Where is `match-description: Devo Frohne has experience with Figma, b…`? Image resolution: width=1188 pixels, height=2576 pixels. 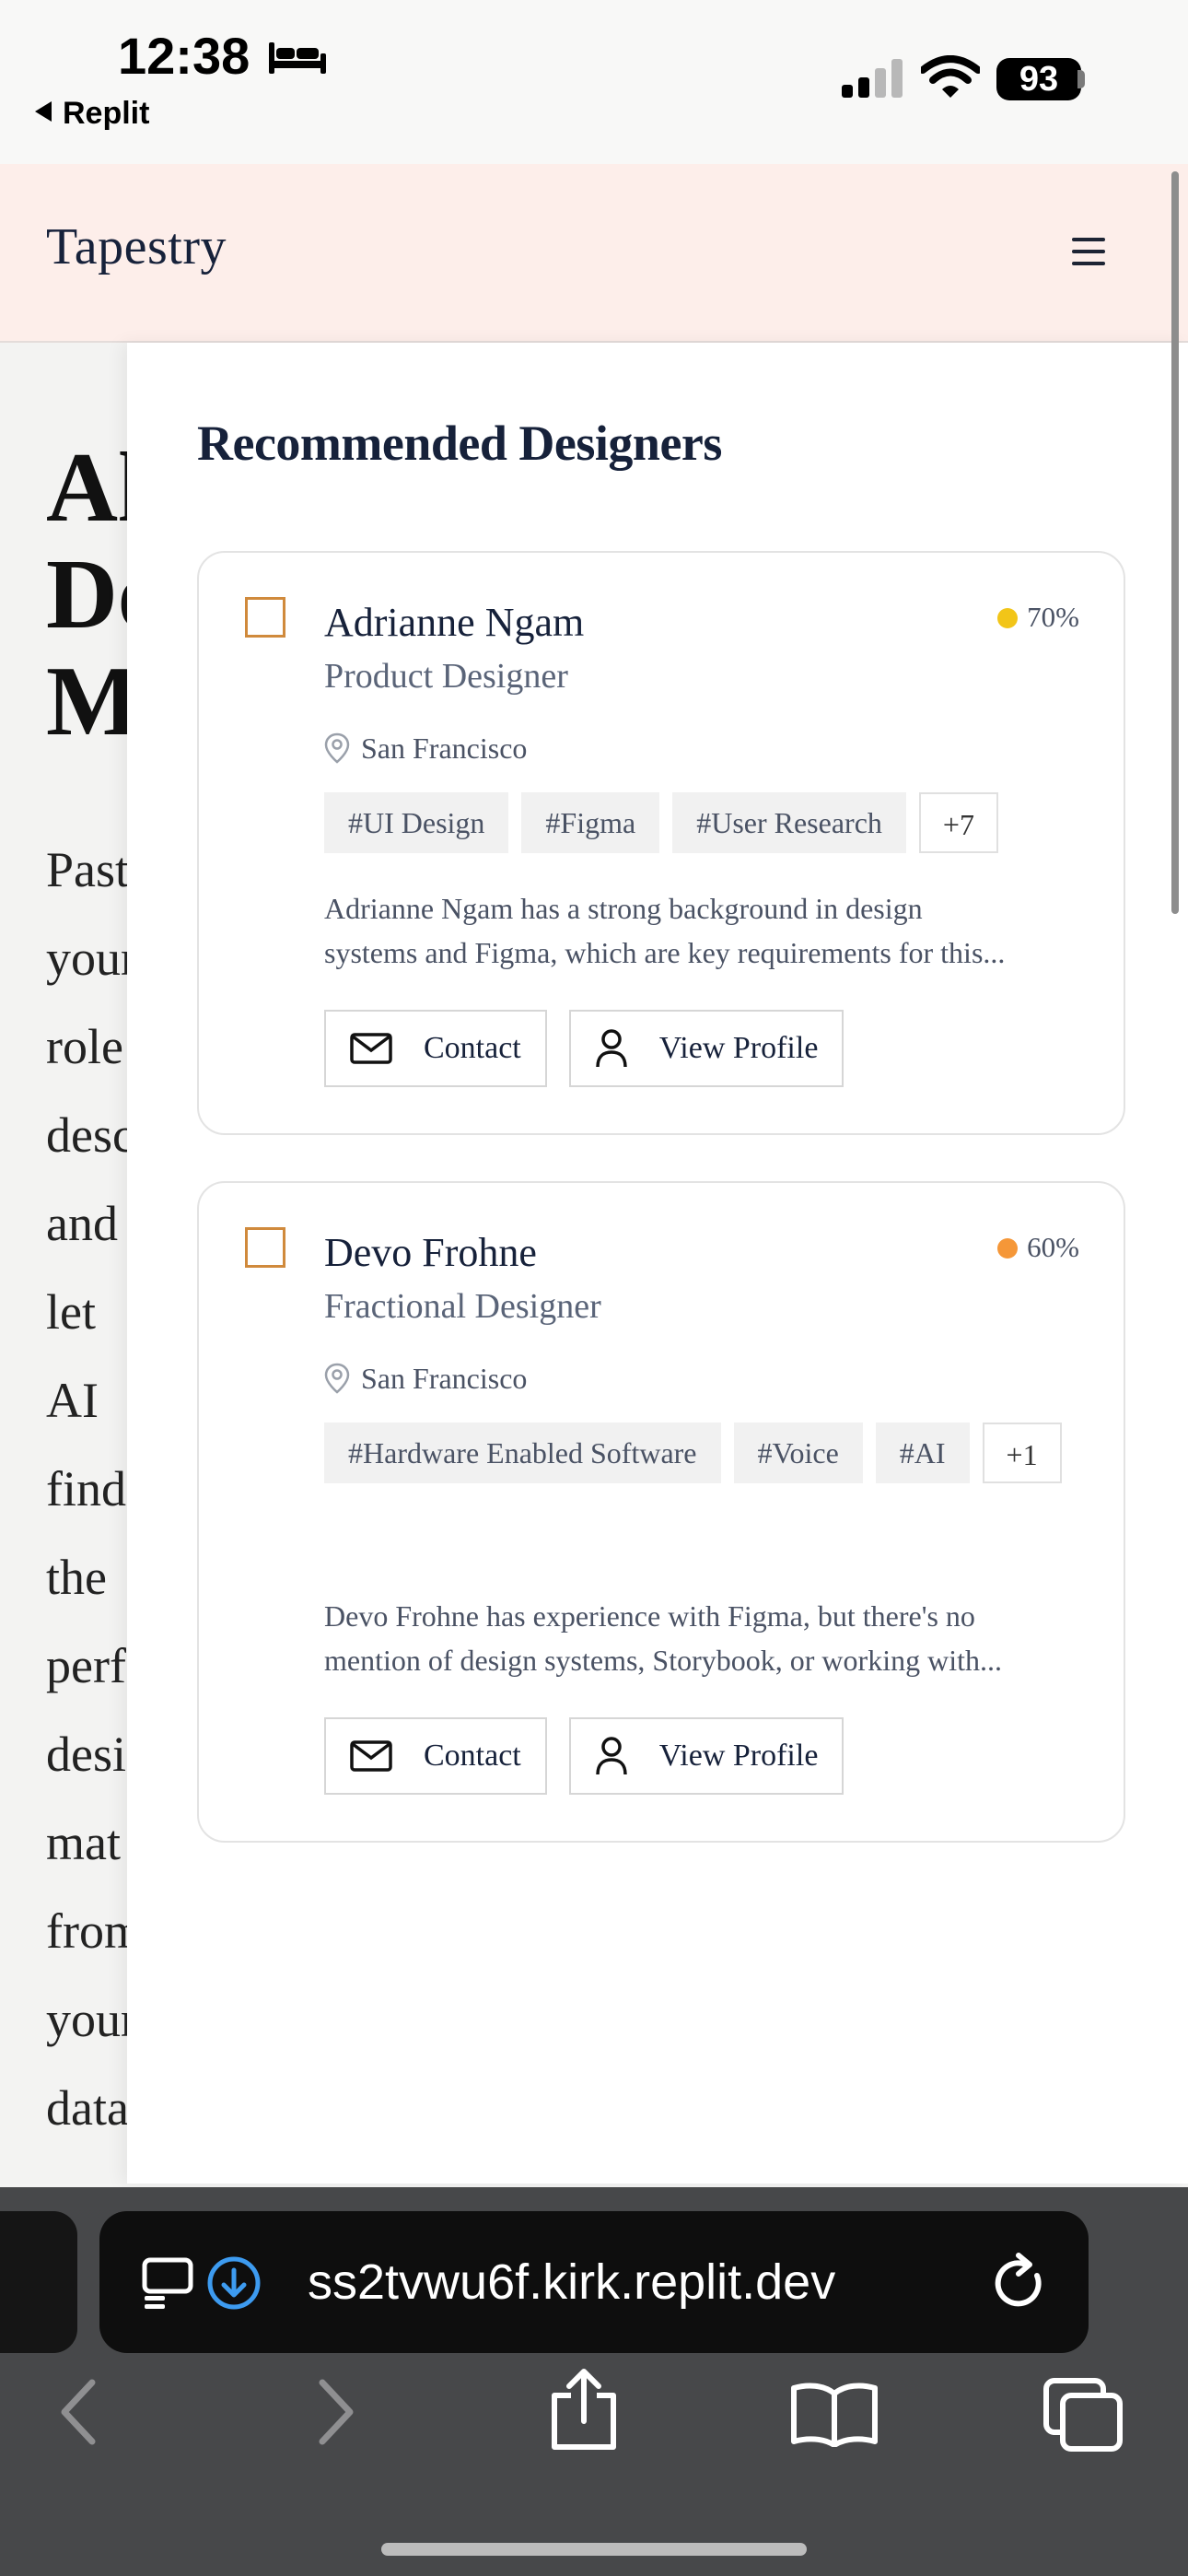 match-description: Devo Frohne has experience with Figma, b… is located at coordinates (706, 1638).